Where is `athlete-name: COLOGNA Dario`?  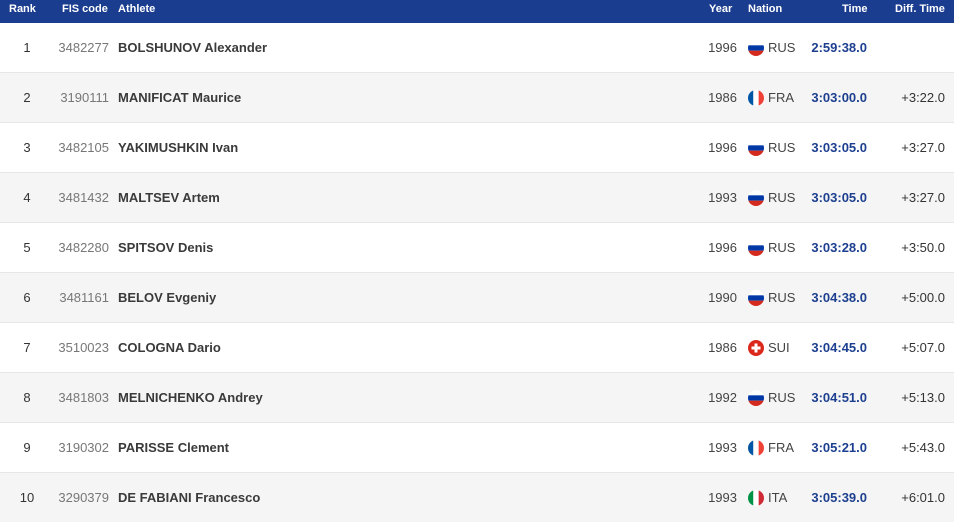 athlete-name: COLOGNA Dario is located at coordinates (169, 347).